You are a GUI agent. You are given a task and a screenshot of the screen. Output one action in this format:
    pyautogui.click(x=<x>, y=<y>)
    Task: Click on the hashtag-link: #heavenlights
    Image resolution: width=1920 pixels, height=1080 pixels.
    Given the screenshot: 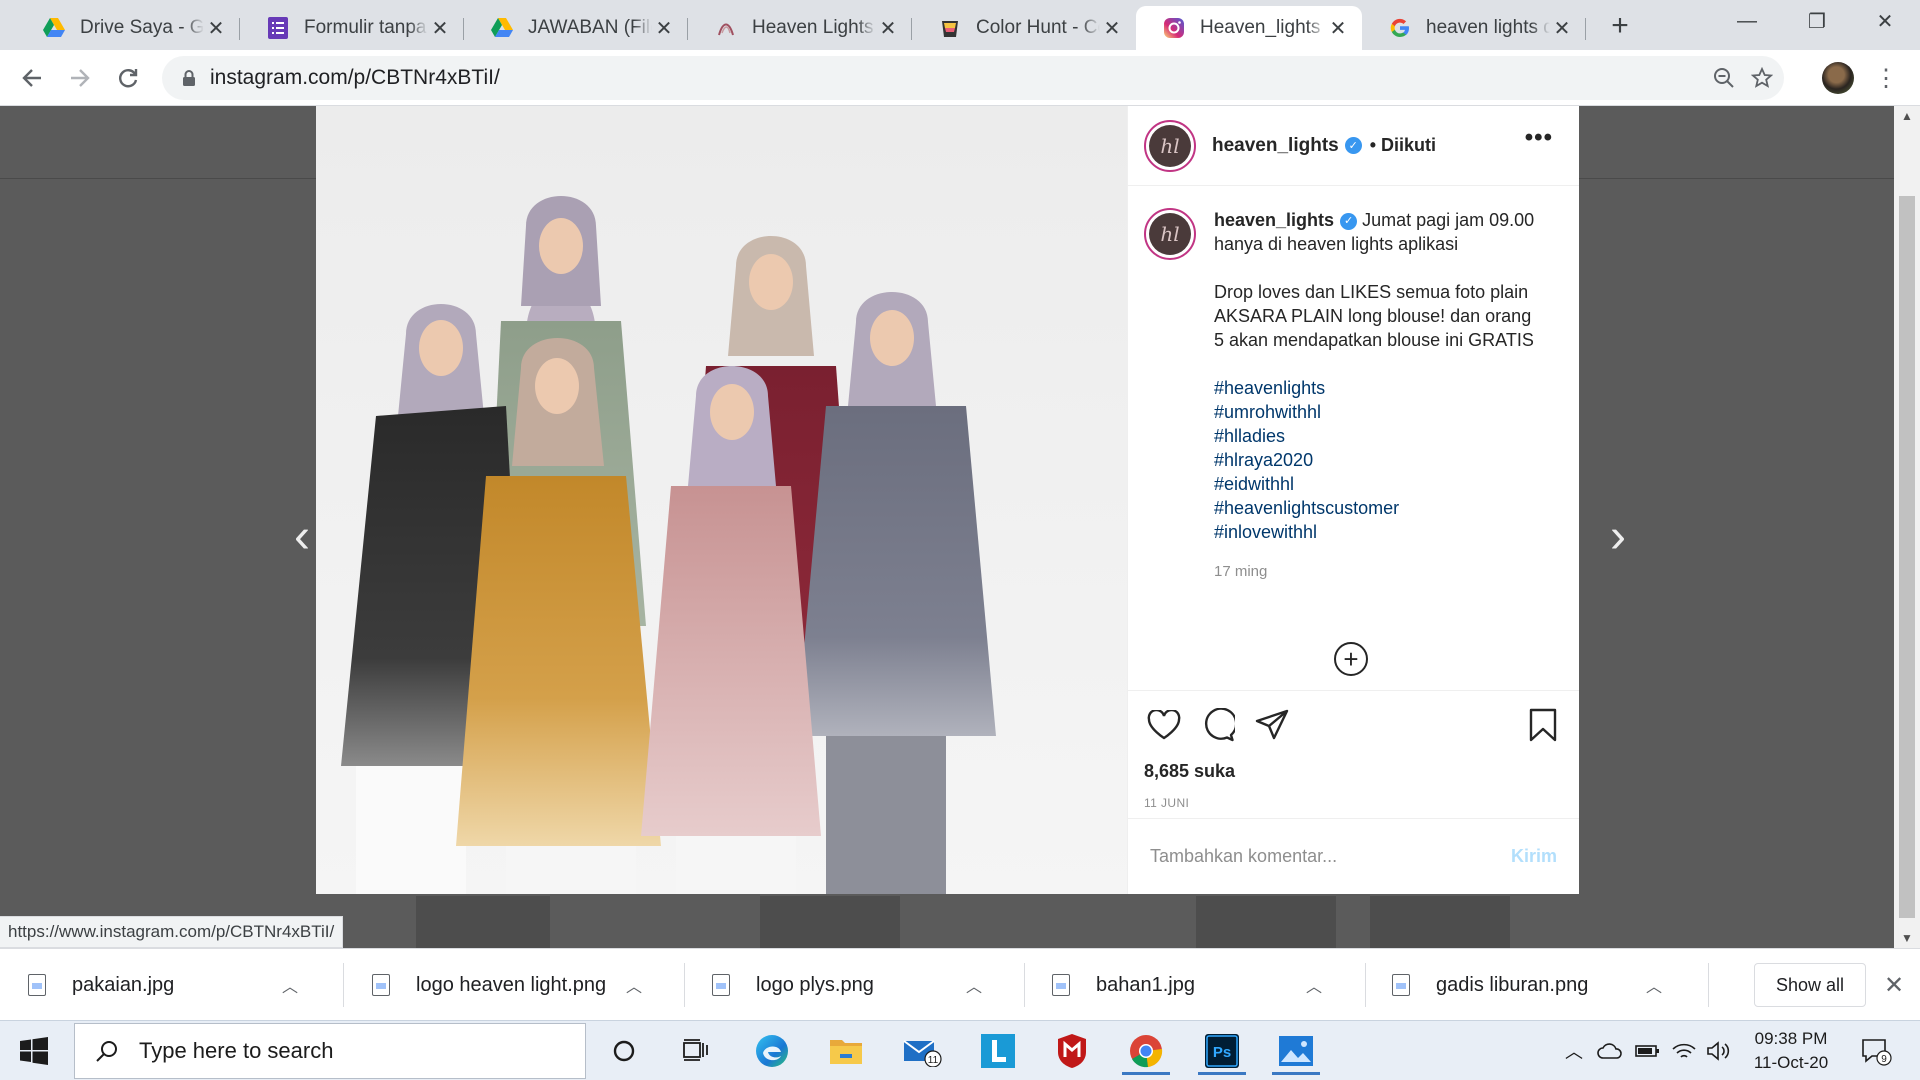 What is the action you would take?
    pyautogui.click(x=1379, y=388)
    